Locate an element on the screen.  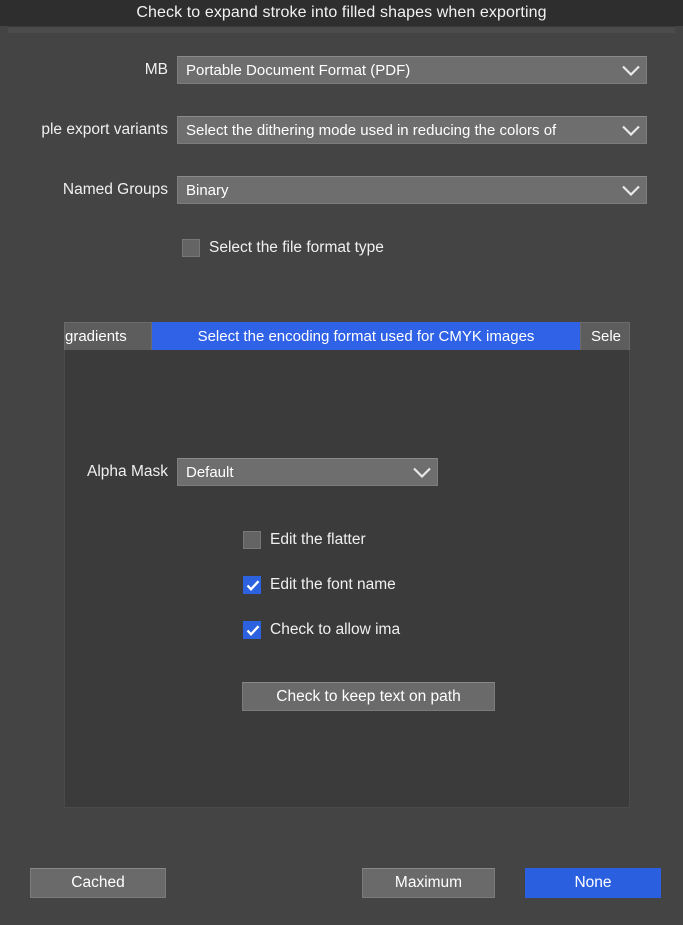
checkbox-row-allow-images: Check to allow ima is located at coordinates (321, 630).